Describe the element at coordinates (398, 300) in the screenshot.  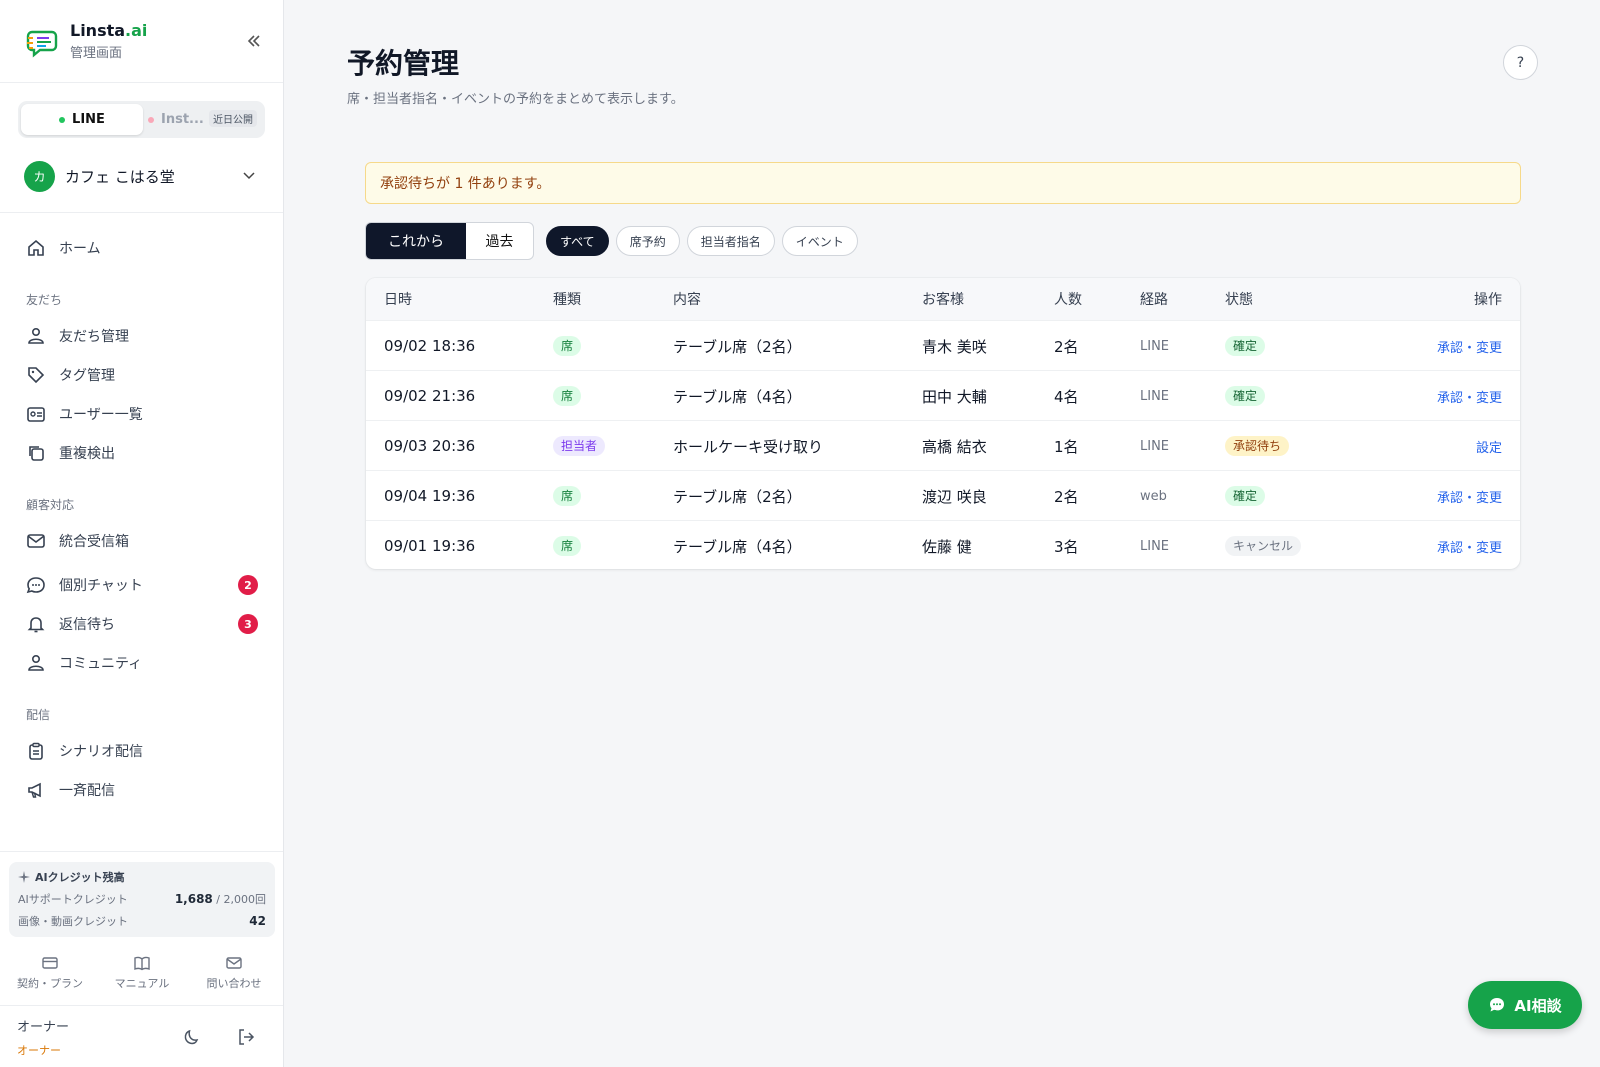
I see `col-date: 日時` at that location.